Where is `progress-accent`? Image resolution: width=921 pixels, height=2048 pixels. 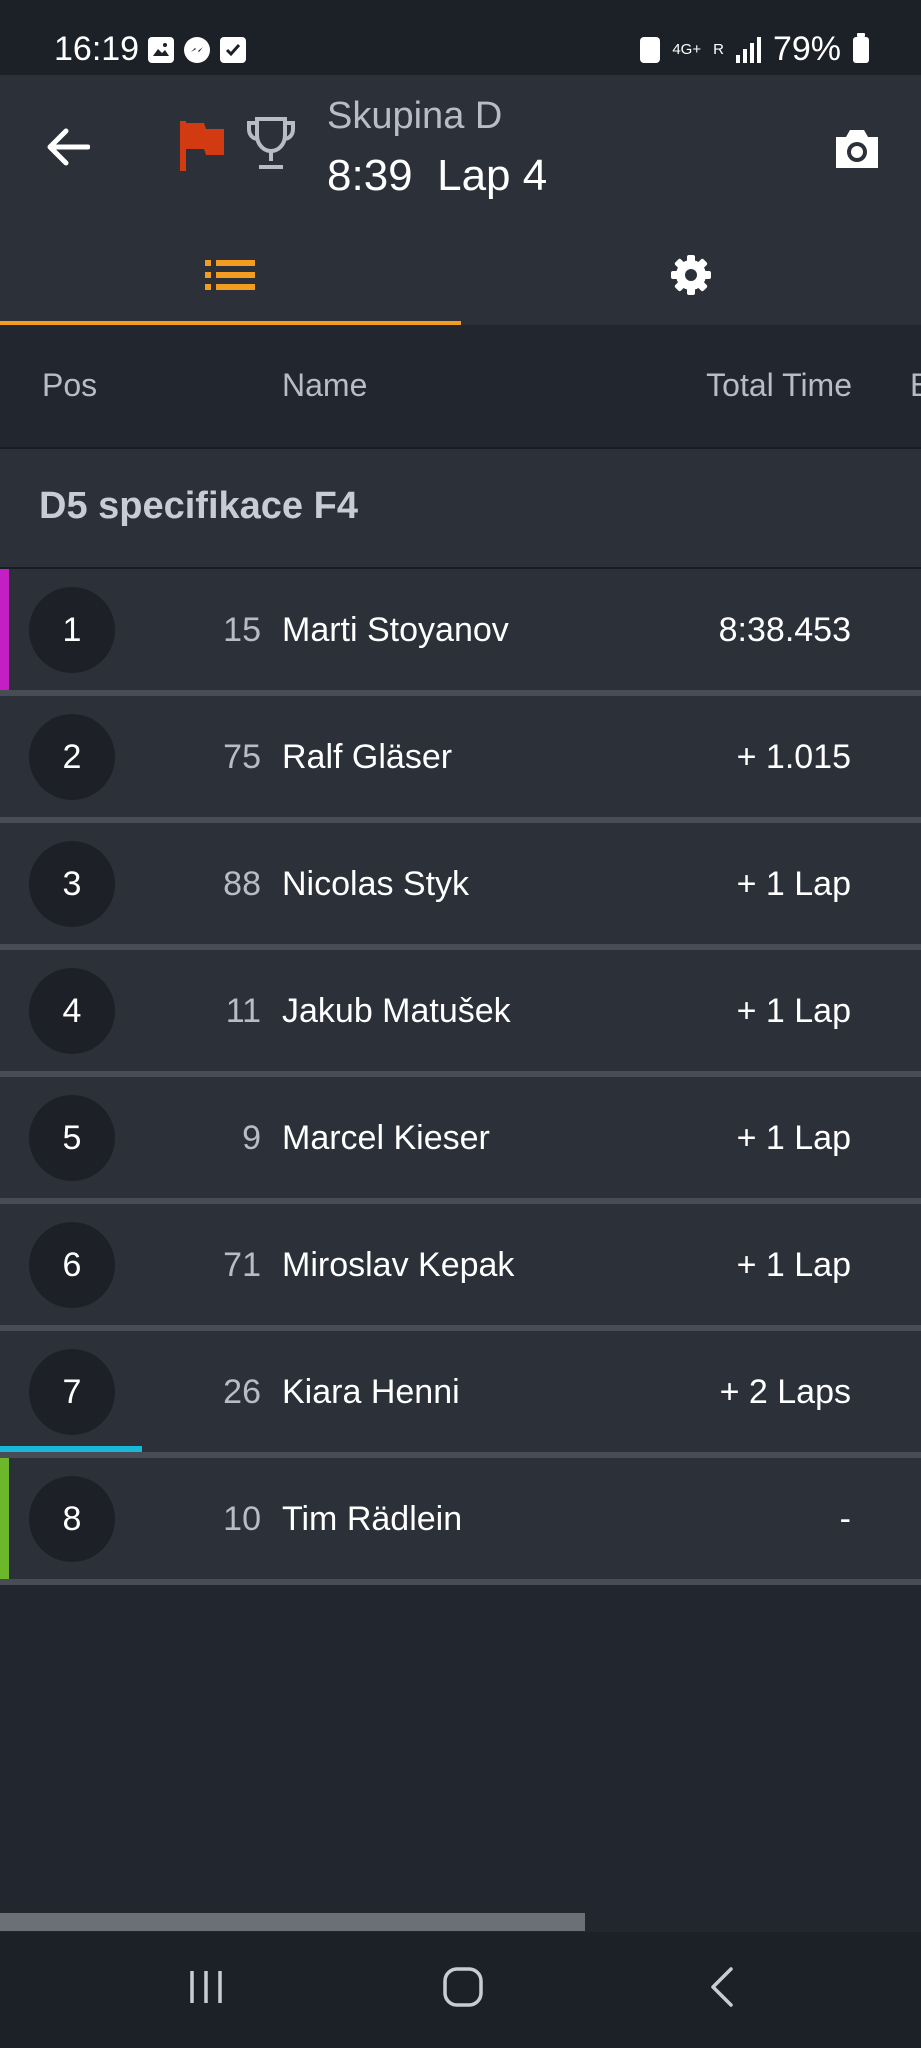
progress-accent is located at coordinates (71, 1449).